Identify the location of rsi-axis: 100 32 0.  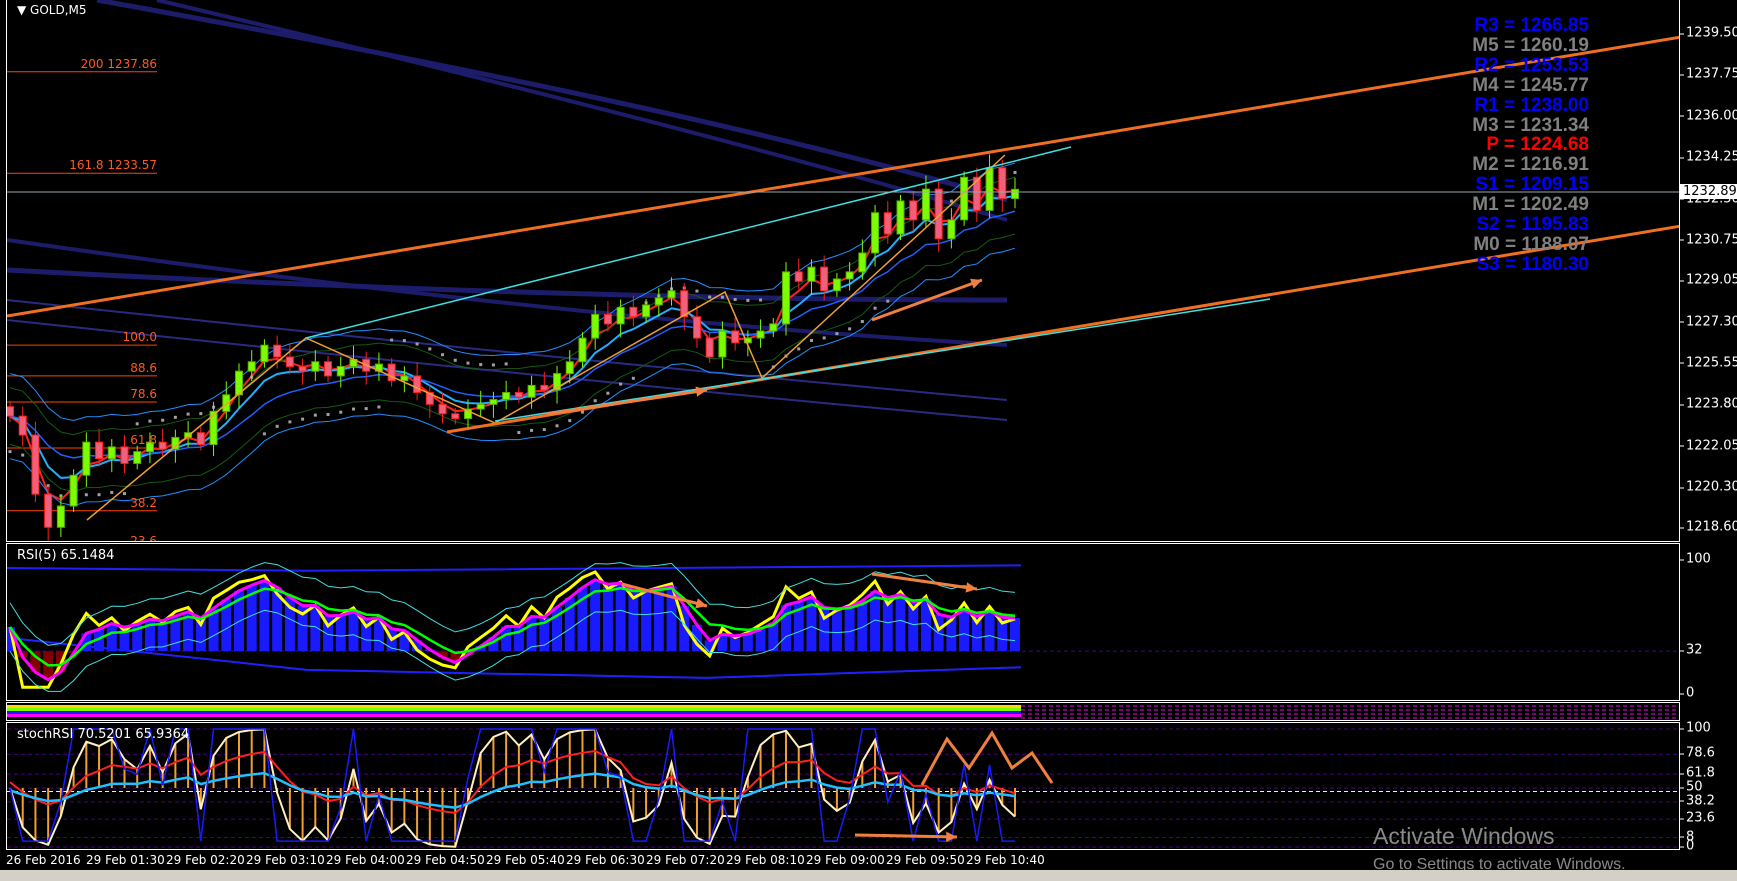
(1708, 622).